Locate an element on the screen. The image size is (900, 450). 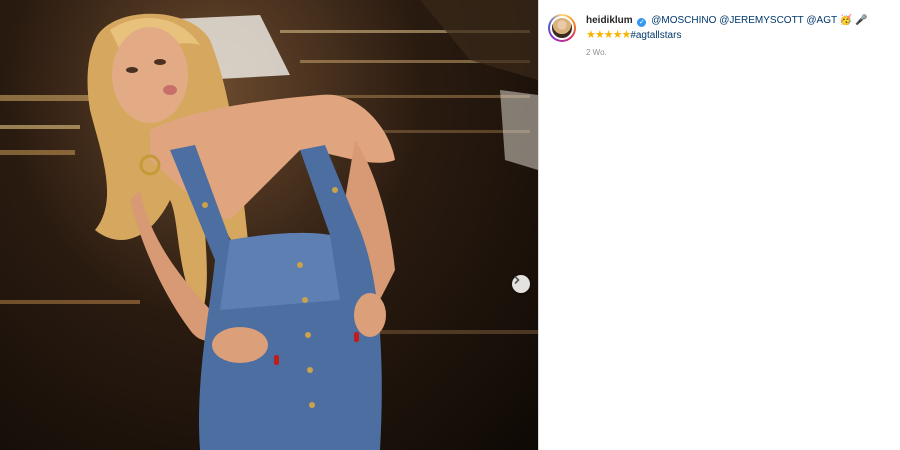
avatar-image is located at coordinates (562, 28).